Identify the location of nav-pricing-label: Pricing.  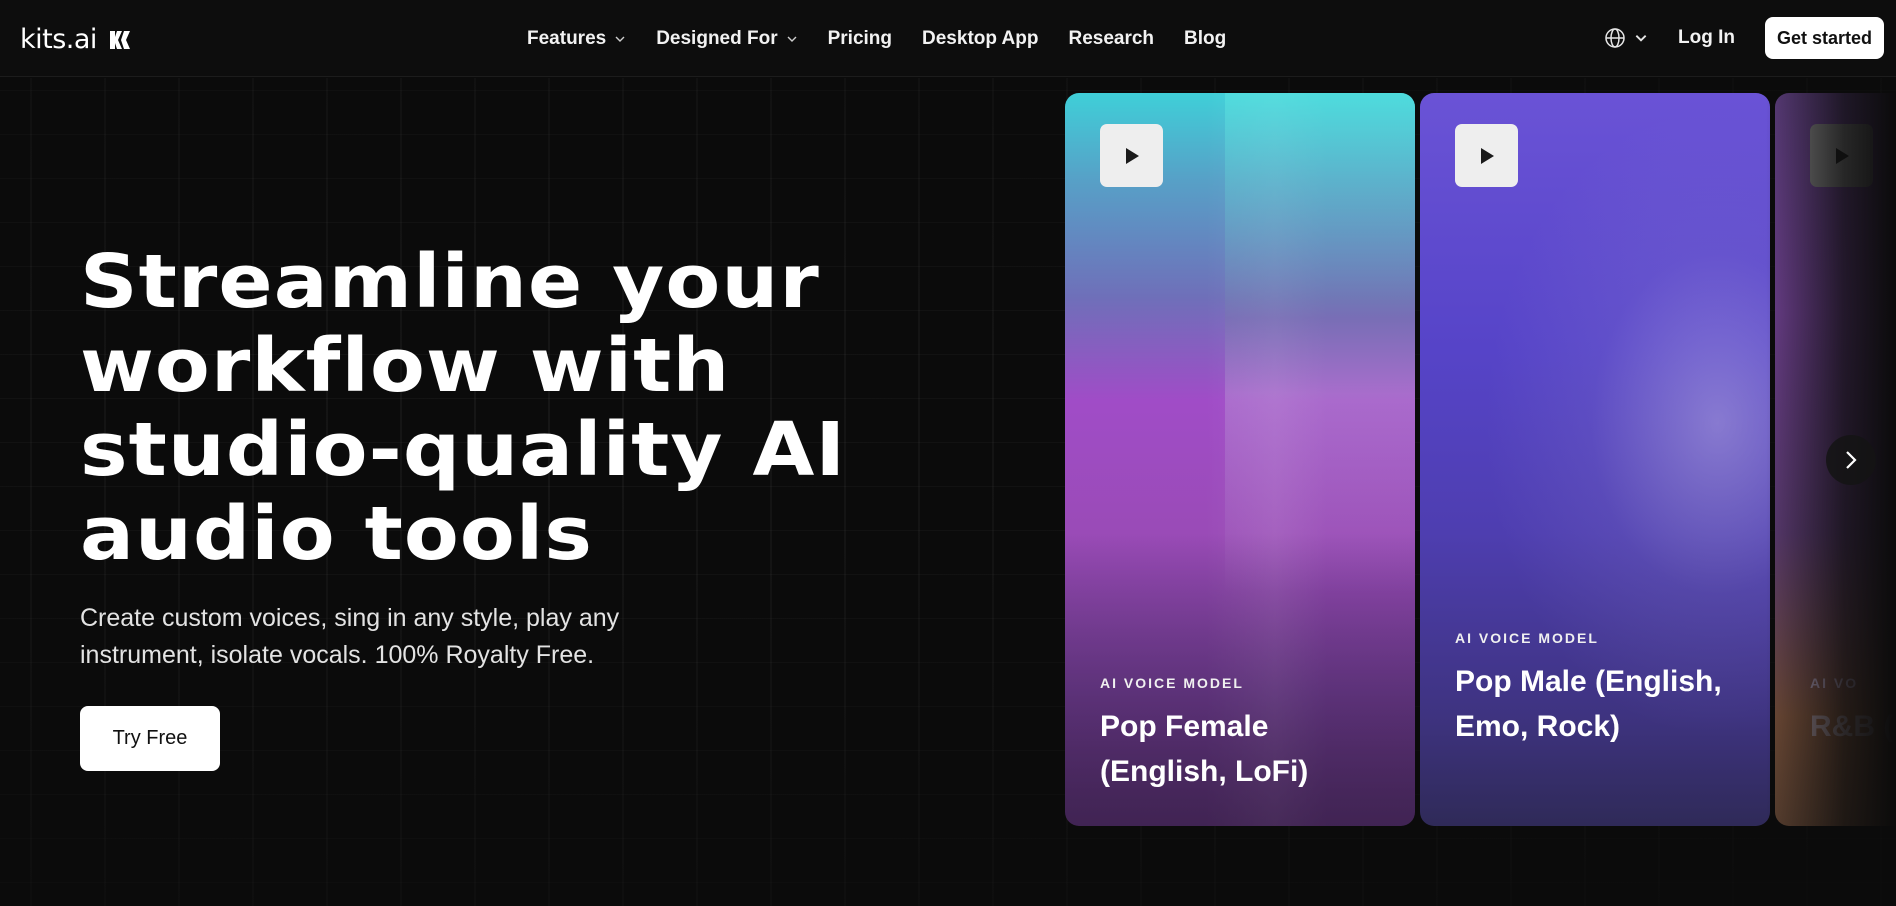
(860, 38).